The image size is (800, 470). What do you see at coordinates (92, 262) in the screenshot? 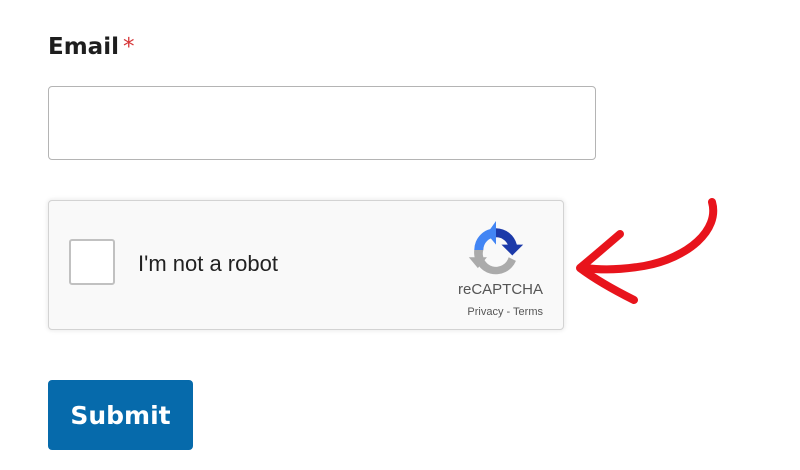
I see `recaptcha-checkbox` at bounding box center [92, 262].